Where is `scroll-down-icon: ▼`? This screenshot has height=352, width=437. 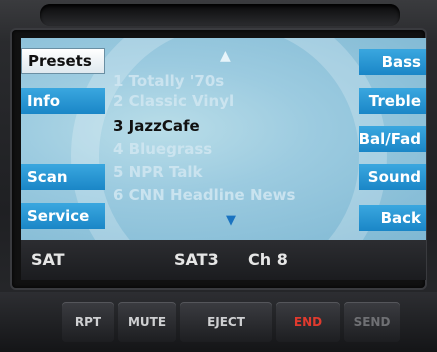
scroll-down-icon: ▼ is located at coordinates (231, 220).